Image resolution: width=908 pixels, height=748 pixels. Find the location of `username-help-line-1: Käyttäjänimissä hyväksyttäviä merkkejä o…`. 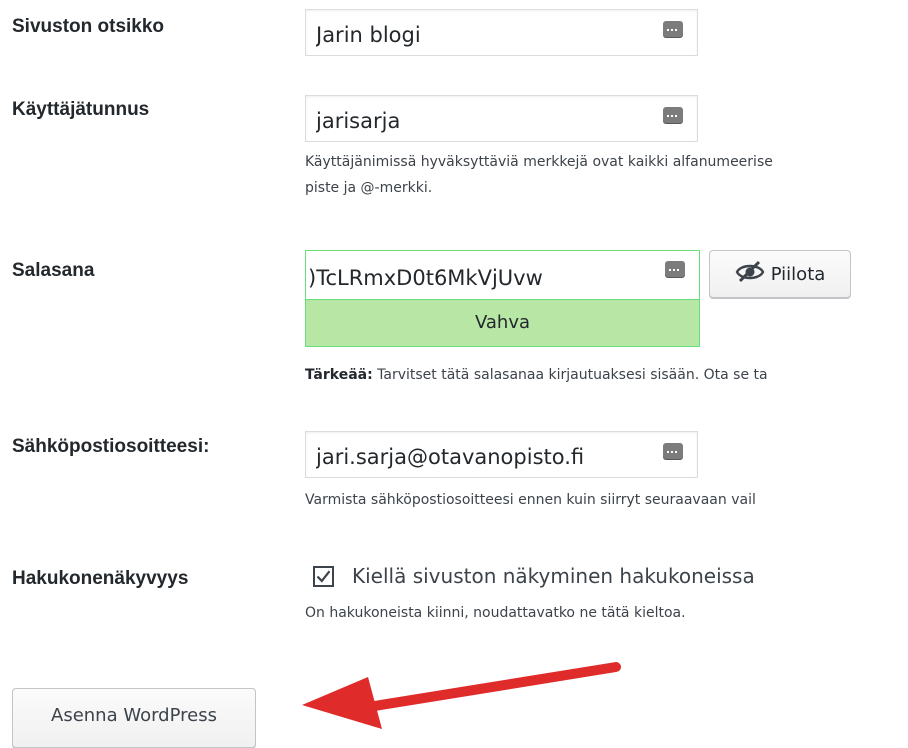

username-help-line-1: Käyttäjänimissä hyväksyttäviä merkkejä o… is located at coordinates (539, 162).